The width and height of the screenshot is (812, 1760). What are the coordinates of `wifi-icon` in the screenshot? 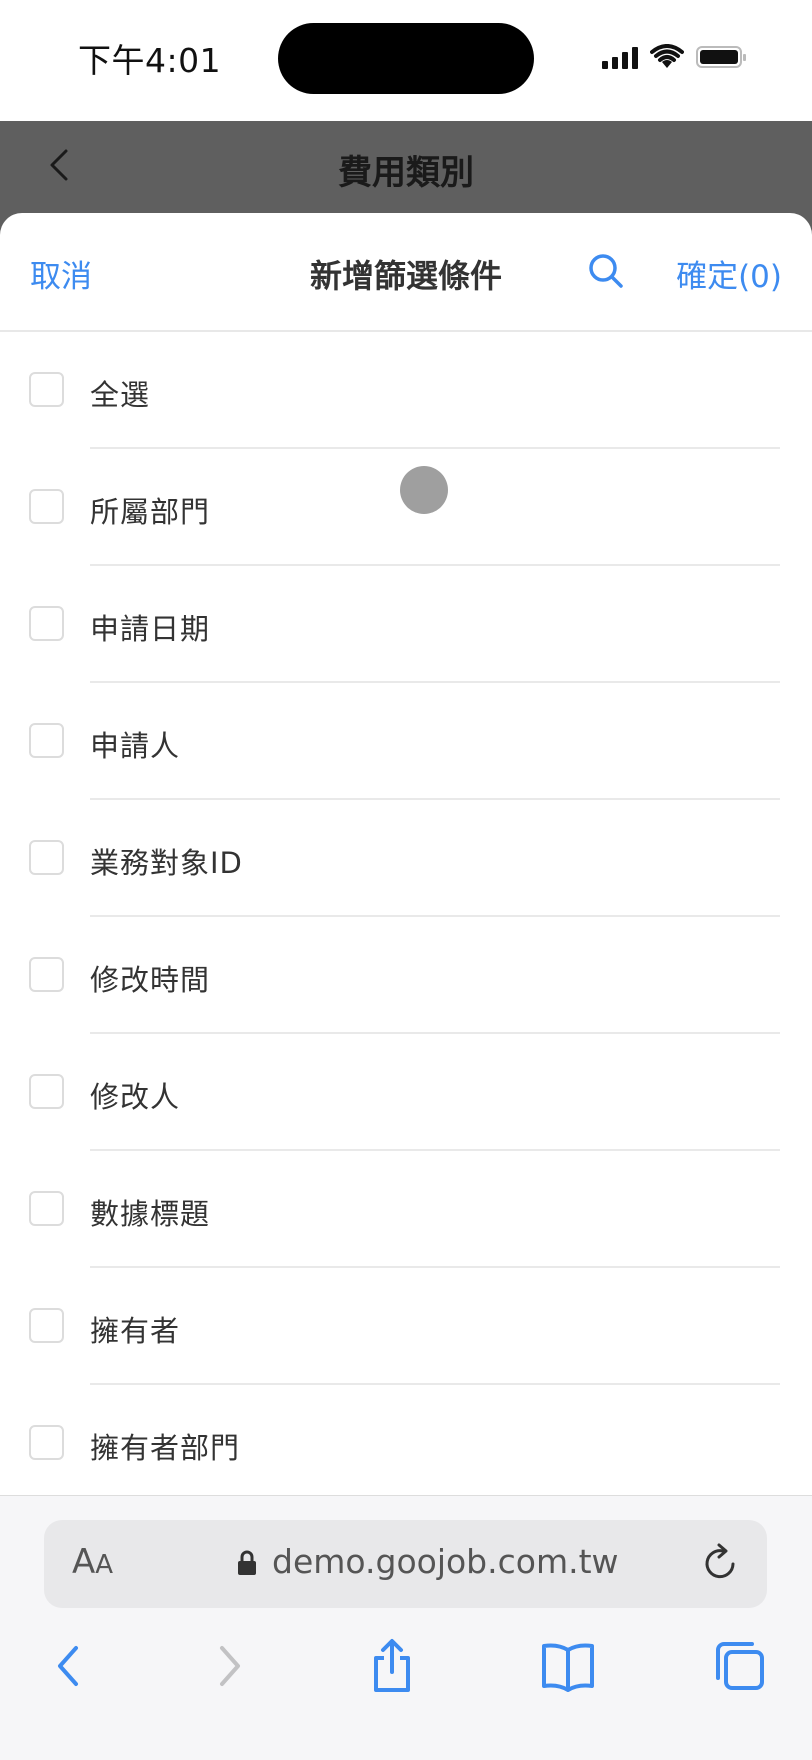 It's located at (667, 56).